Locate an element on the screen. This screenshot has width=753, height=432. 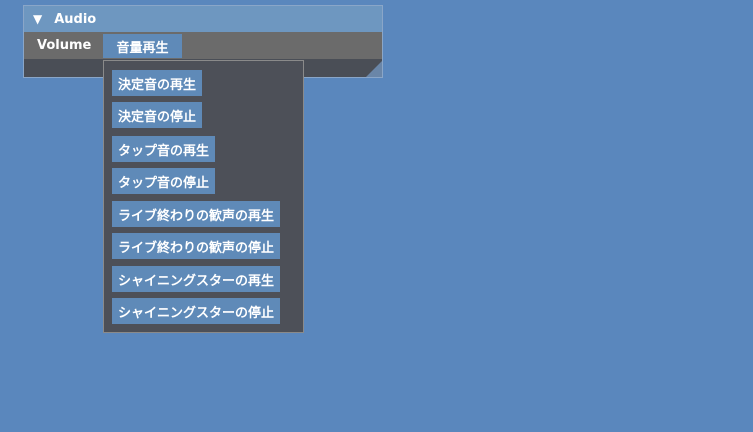
triangle-down-icon: ▼ is located at coordinates (37, 19).